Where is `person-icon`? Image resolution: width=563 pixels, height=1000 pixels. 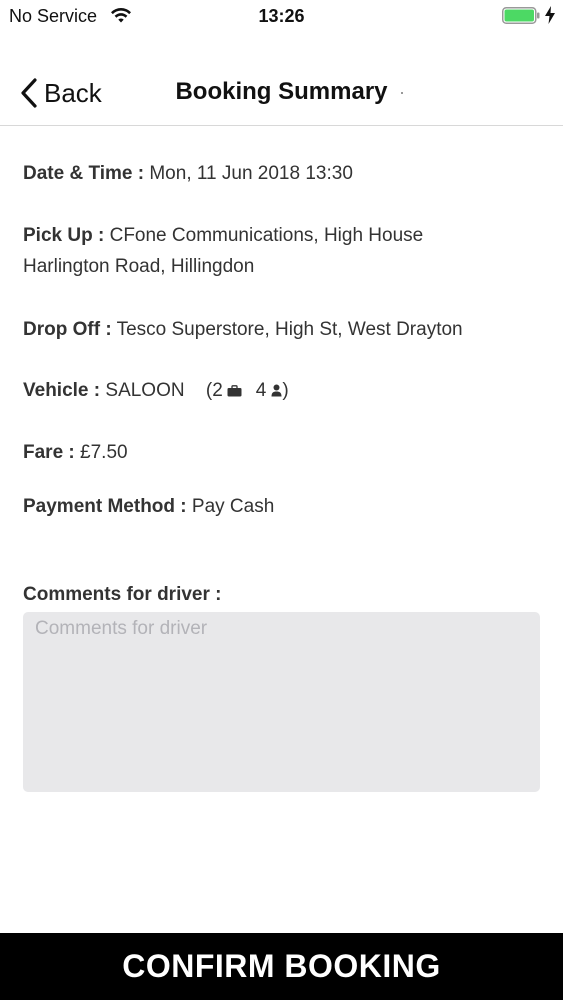 person-icon is located at coordinates (276, 390).